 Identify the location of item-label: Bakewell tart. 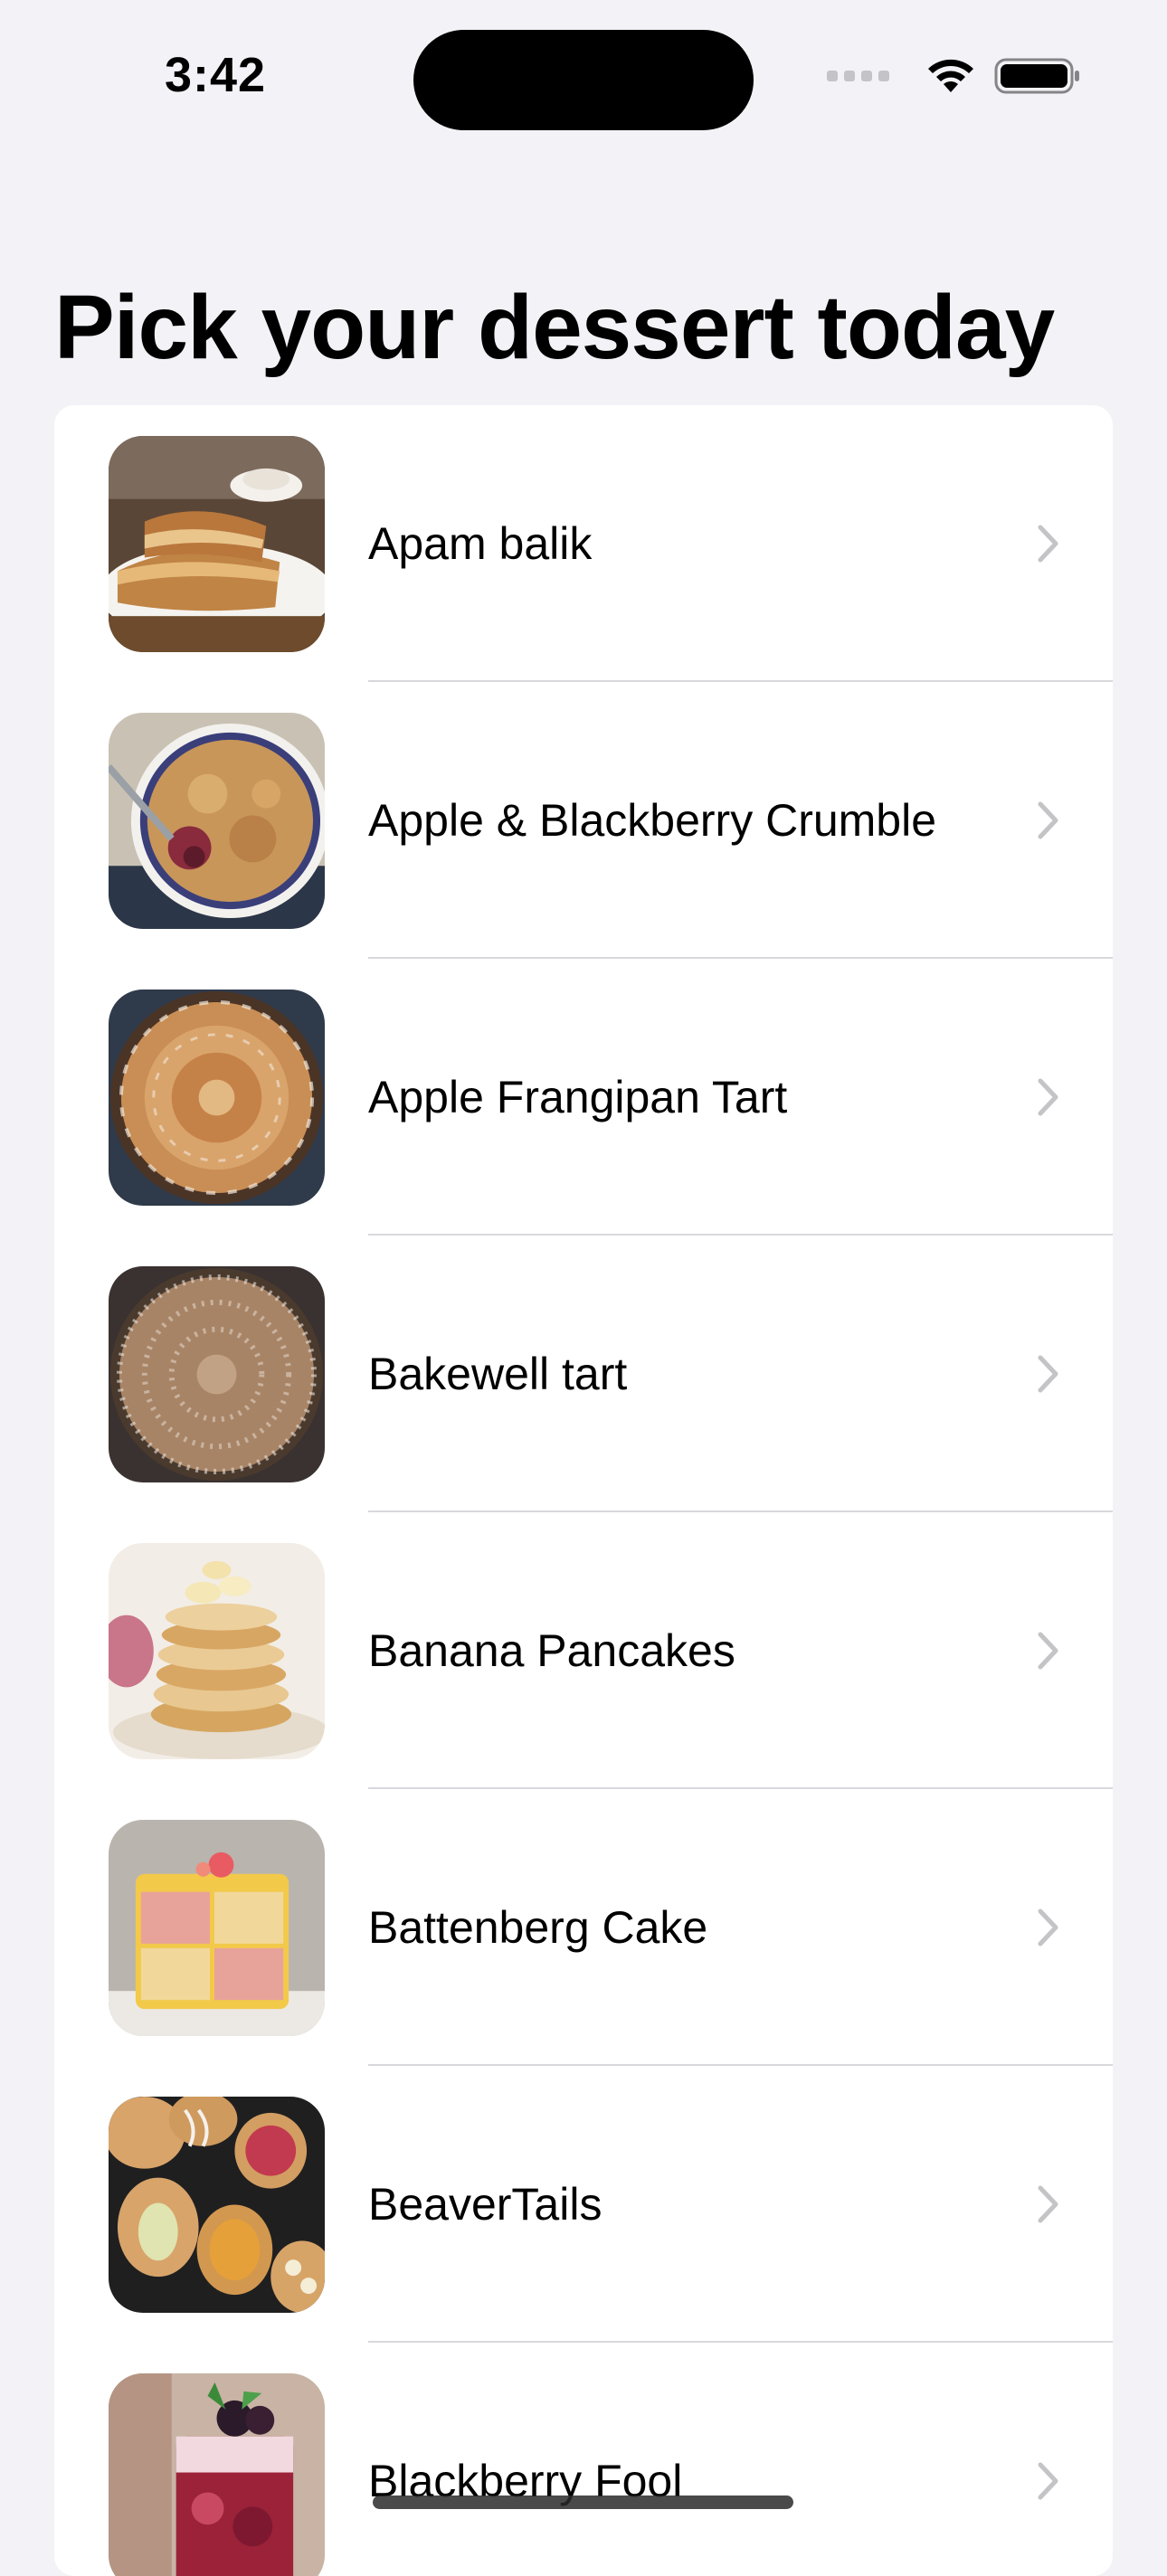
(498, 1374).